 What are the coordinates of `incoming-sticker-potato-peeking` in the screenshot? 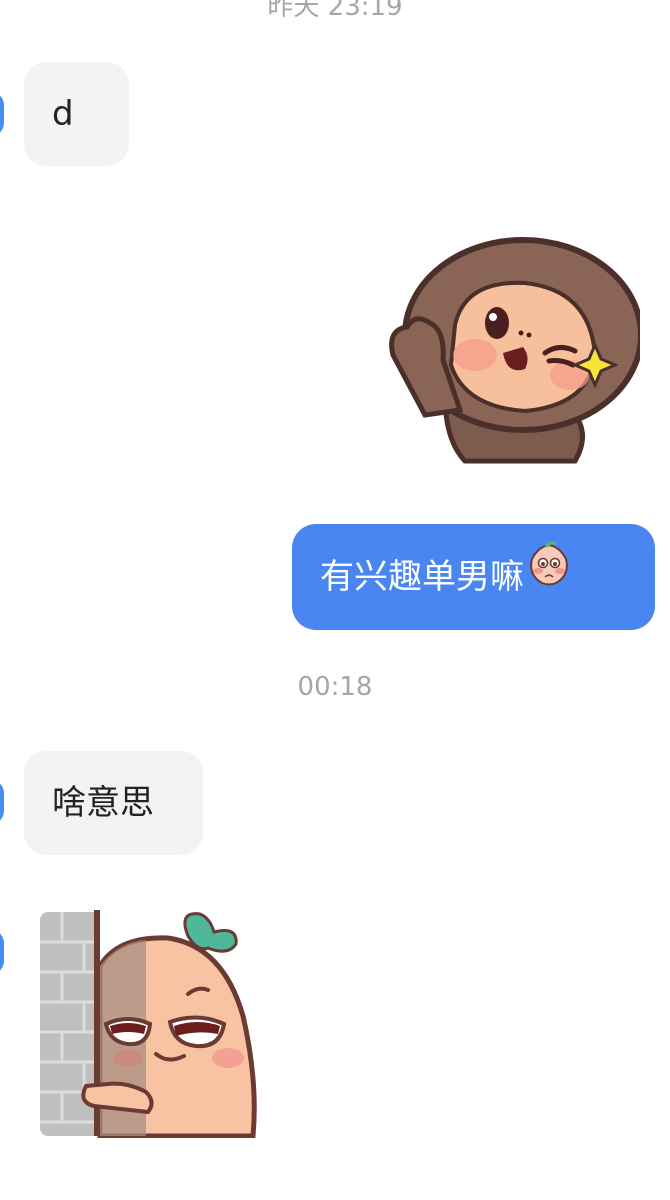 It's located at (150, 1022).